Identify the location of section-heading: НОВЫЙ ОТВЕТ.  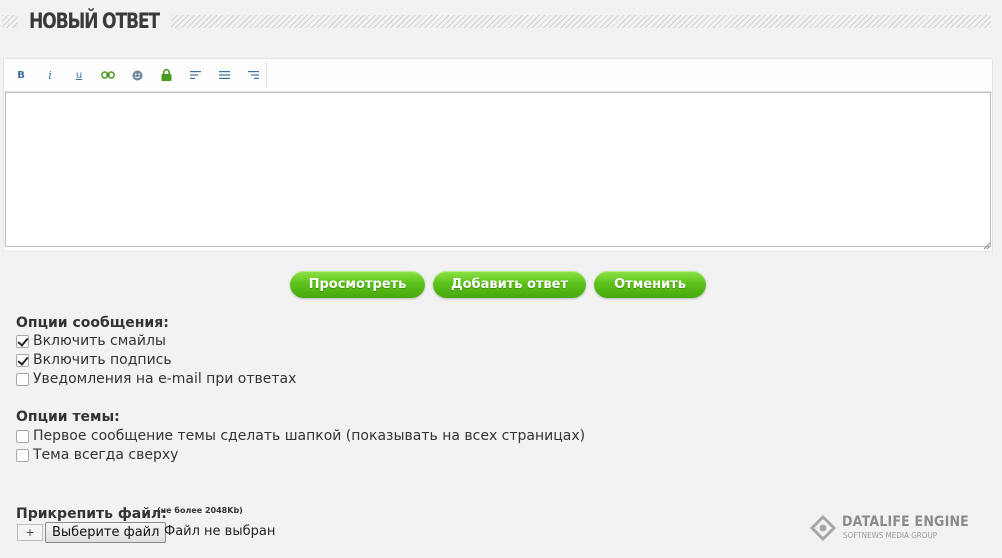
(496, 23).